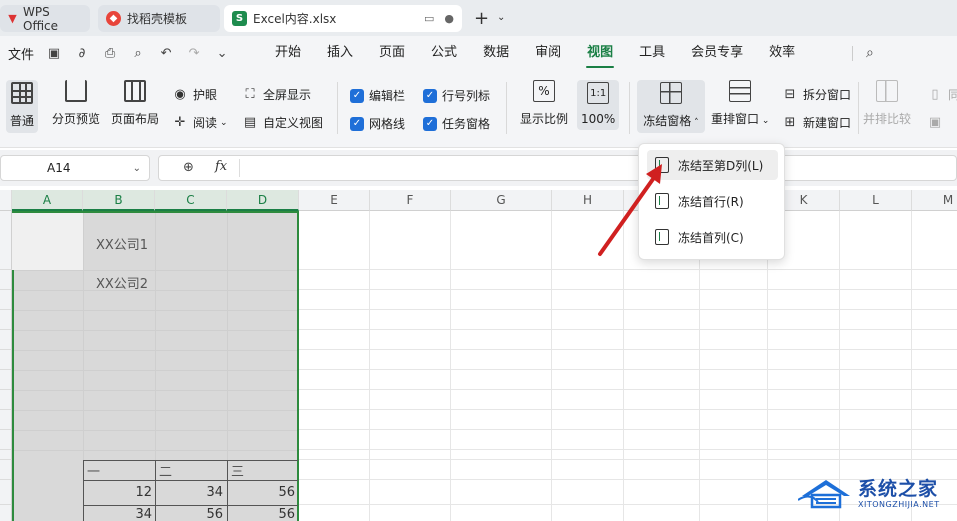  I want to click on link-icon: ∂, so click(82, 53).